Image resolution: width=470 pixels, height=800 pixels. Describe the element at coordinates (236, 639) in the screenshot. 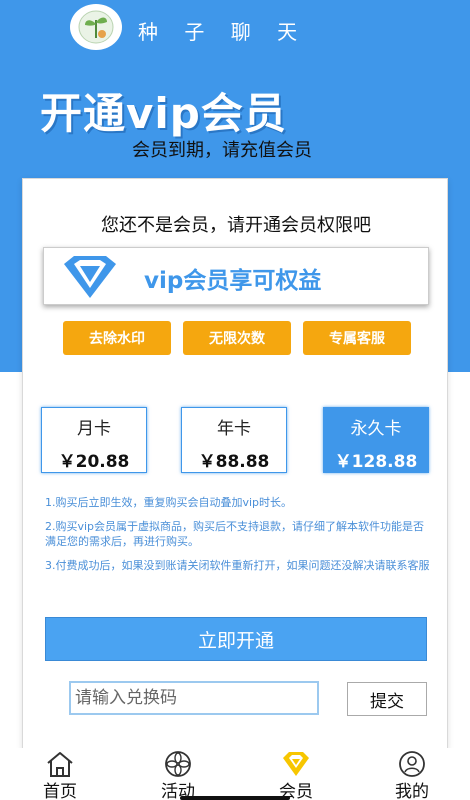

I see `open-membership-button: 立即开通` at that location.